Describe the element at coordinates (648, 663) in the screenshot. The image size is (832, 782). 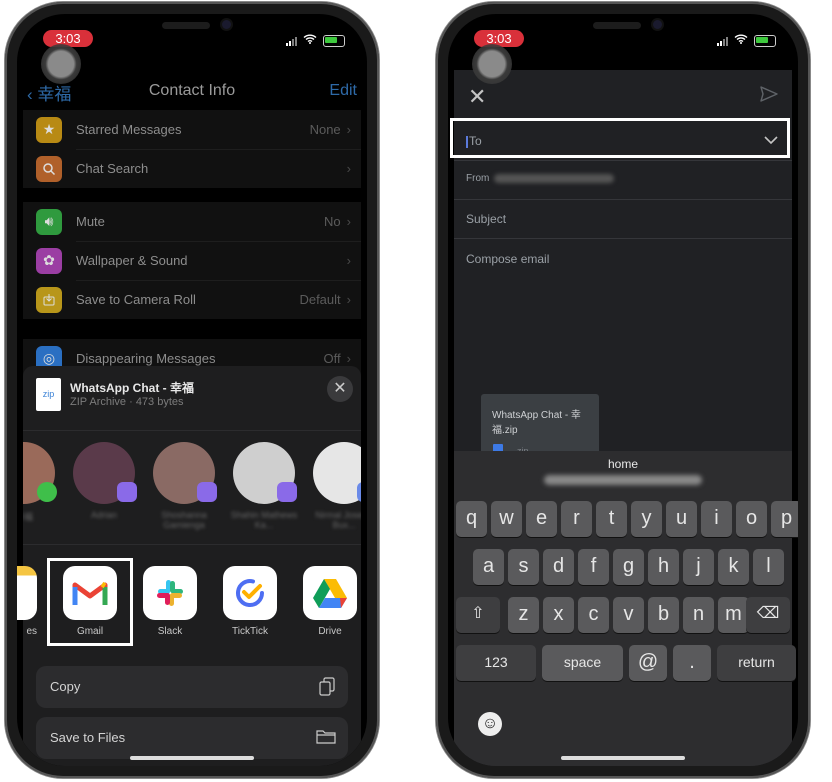
I see `at-key: @` at that location.